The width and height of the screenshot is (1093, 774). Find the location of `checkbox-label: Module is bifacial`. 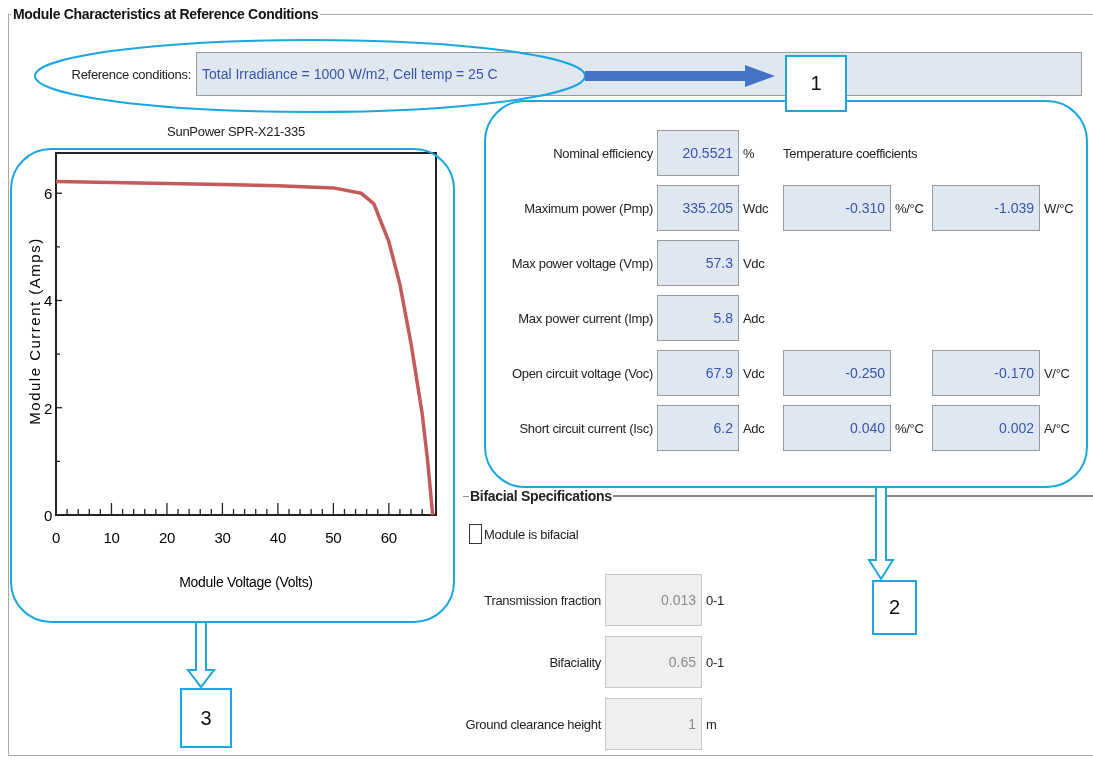

checkbox-label: Module is bifacial is located at coordinates (531, 534).